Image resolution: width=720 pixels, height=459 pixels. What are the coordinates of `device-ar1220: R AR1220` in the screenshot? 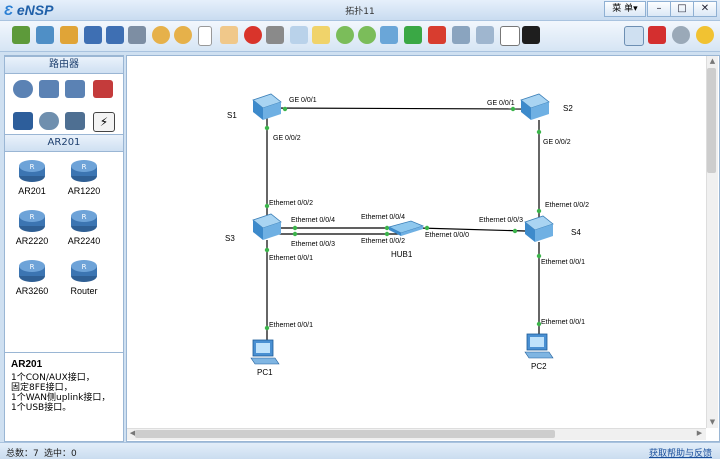 It's located at (84, 176).